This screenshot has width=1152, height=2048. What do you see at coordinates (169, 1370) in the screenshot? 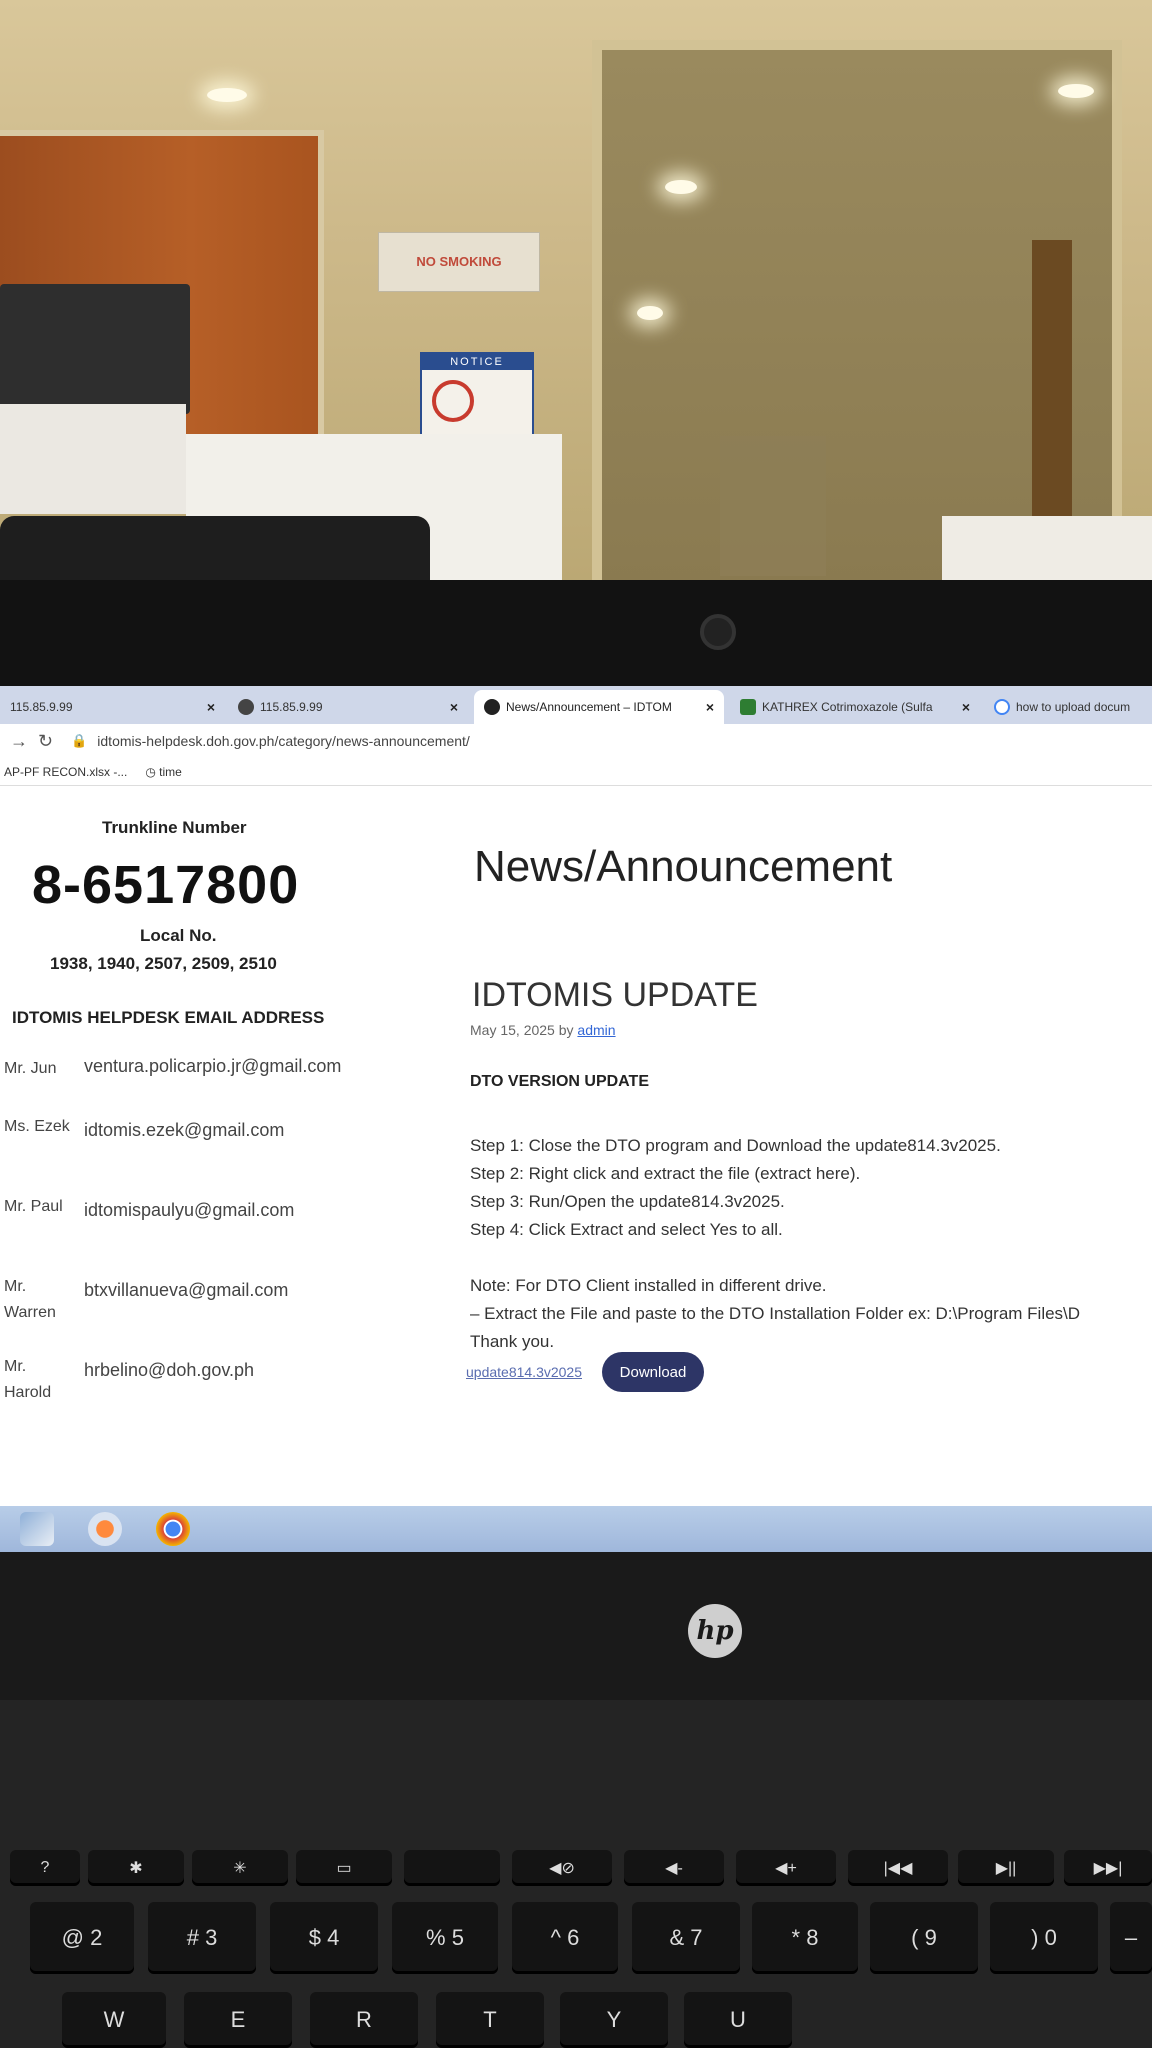
I see `contact-email: hrbelino@doh.gov.ph` at bounding box center [169, 1370].